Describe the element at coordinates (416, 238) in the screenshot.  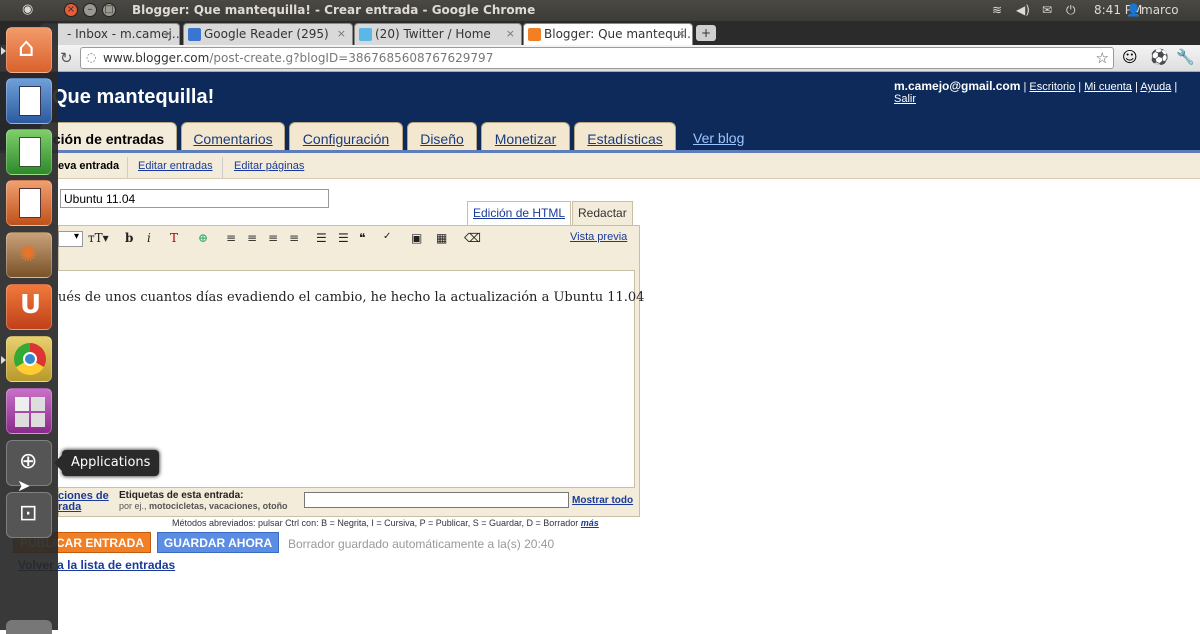
I see `image-icon: ▣` at that location.